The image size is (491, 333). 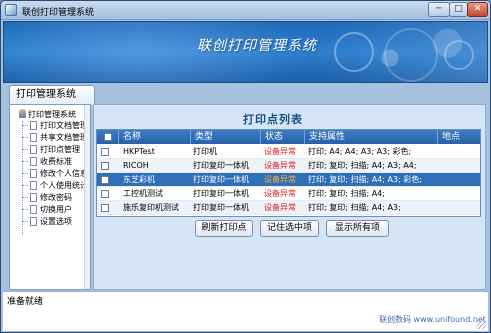 What do you see at coordinates (52, 114) in the screenshot?
I see `tree-root-label: 打印管理系统` at bounding box center [52, 114].